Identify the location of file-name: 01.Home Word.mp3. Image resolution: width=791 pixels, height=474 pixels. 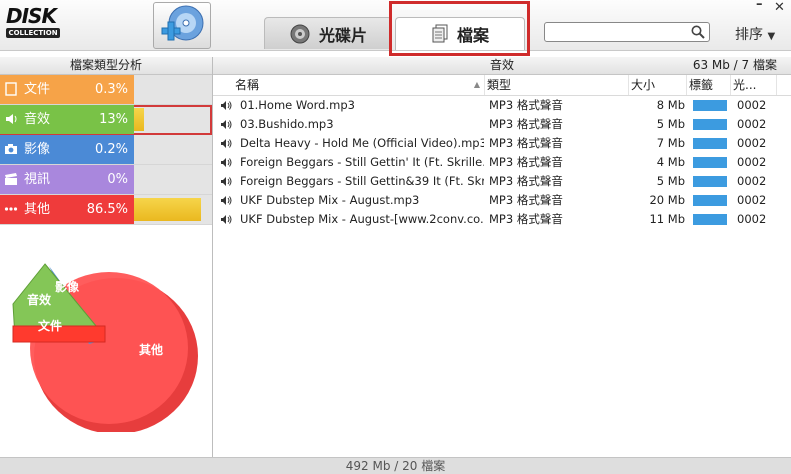
(297, 105).